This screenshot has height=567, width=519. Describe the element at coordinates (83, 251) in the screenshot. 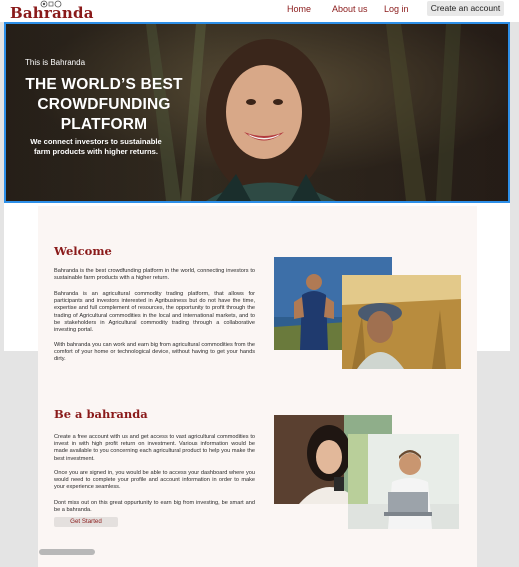

I see `welcome-heading: Welcome` at that location.